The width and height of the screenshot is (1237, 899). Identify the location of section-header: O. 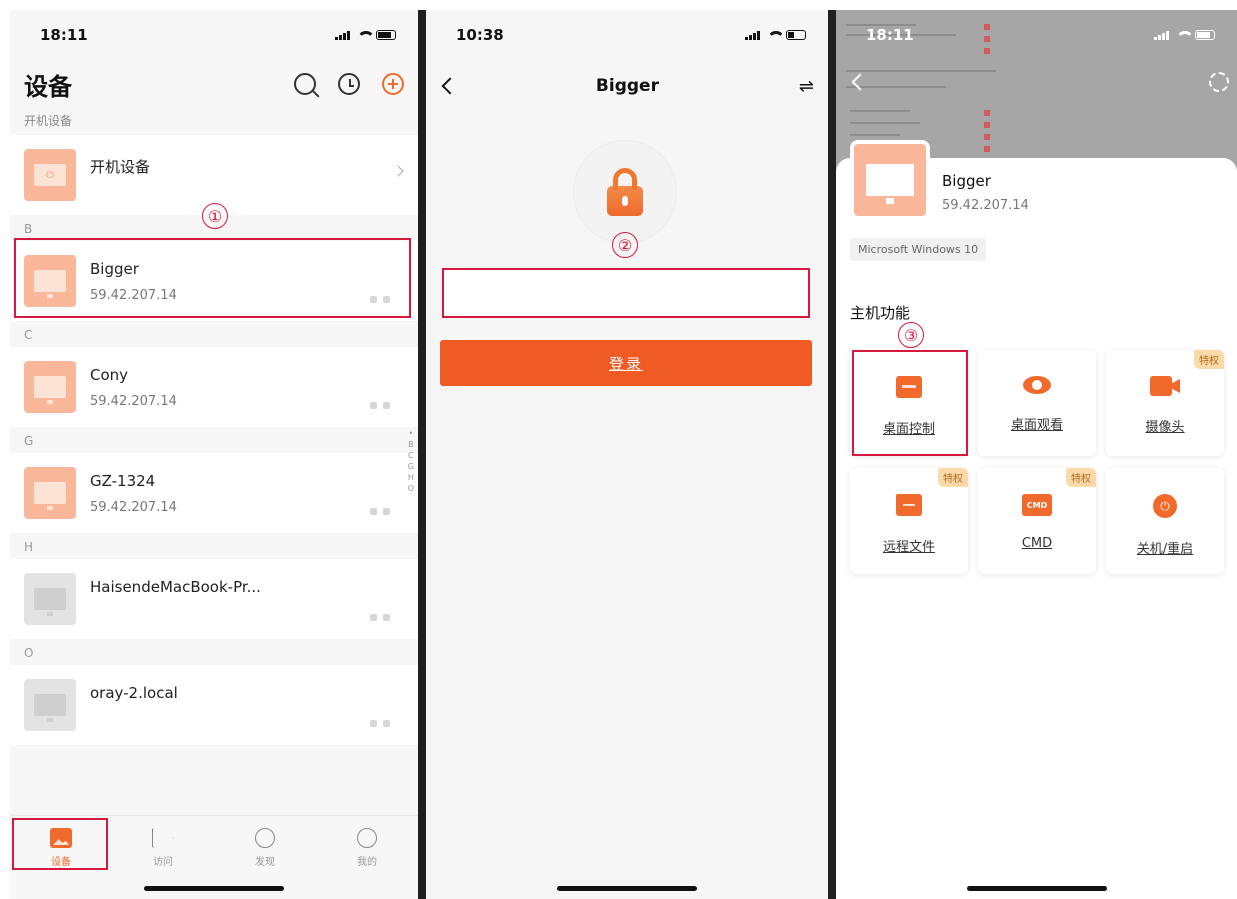
(214, 652).